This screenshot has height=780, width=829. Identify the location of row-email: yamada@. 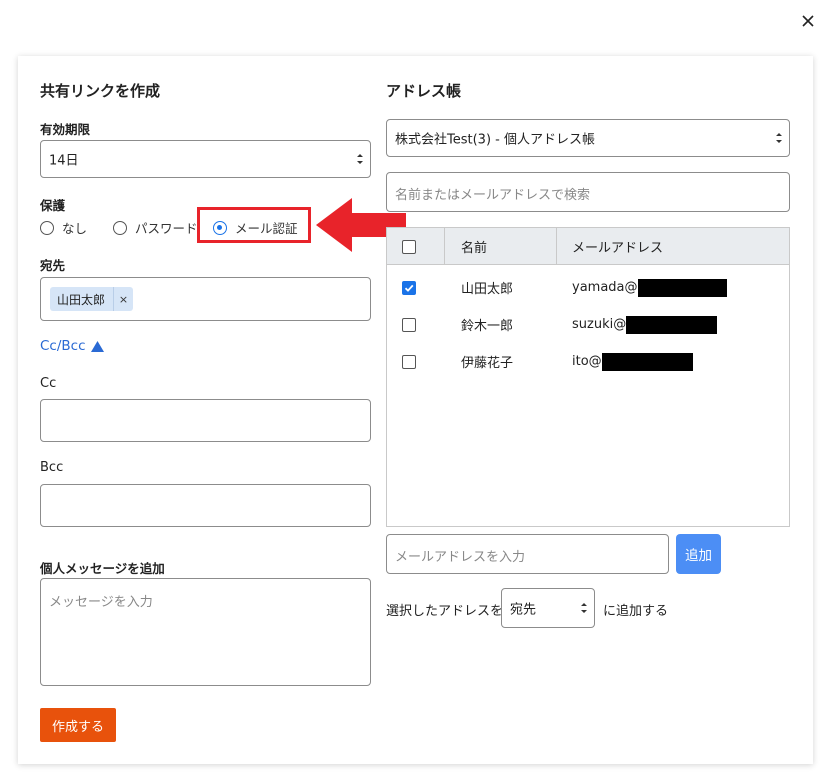
(649, 287).